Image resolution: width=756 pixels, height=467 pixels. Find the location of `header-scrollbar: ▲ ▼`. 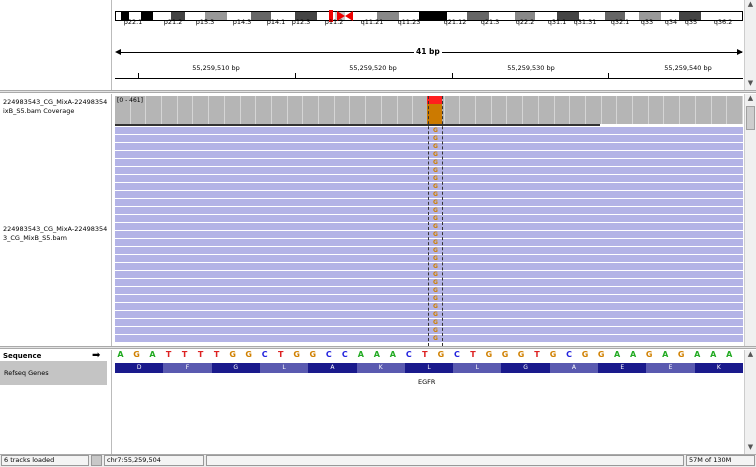

header-scrollbar: ▲ ▼ is located at coordinates (750, 45).